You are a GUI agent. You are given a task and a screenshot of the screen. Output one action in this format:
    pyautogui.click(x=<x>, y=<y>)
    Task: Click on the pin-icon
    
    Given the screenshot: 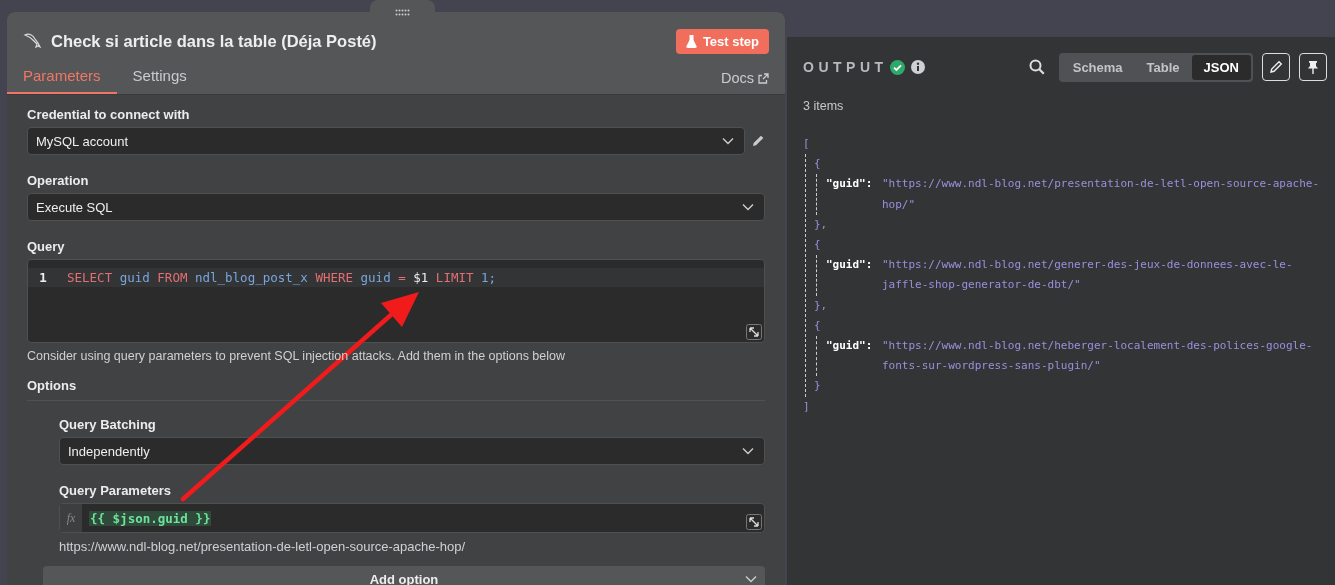 What is the action you would take?
    pyautogui.click(x=1313, y=67)
    